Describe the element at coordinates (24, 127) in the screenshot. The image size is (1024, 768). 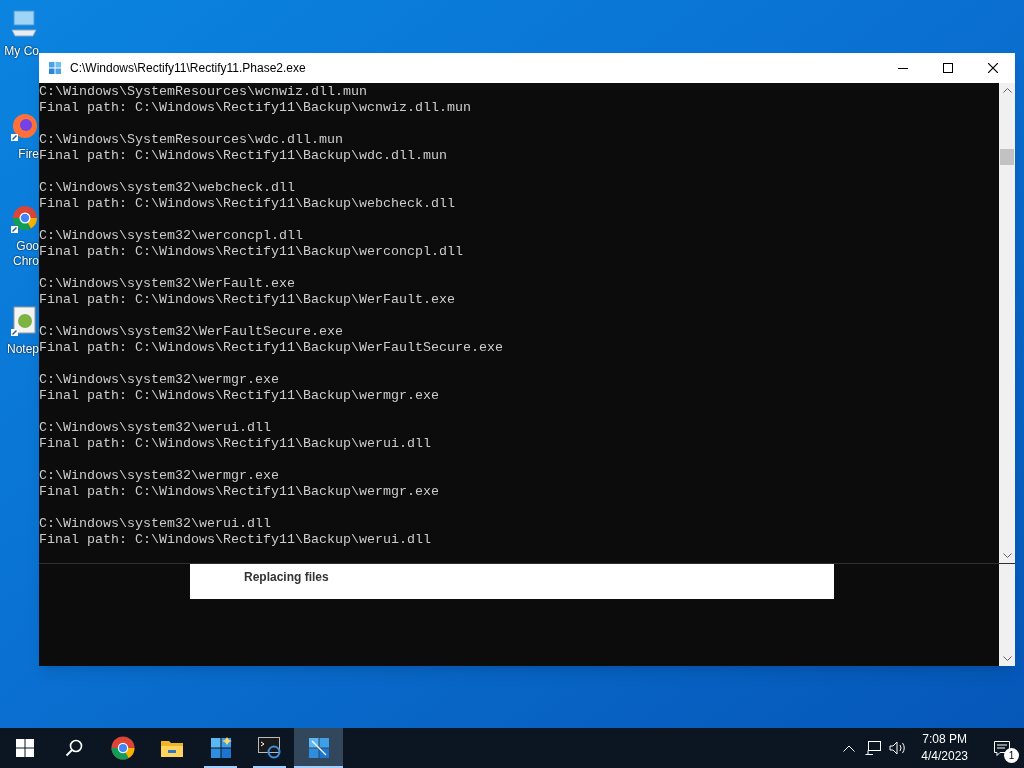
I see `firefox-icon` at that location.